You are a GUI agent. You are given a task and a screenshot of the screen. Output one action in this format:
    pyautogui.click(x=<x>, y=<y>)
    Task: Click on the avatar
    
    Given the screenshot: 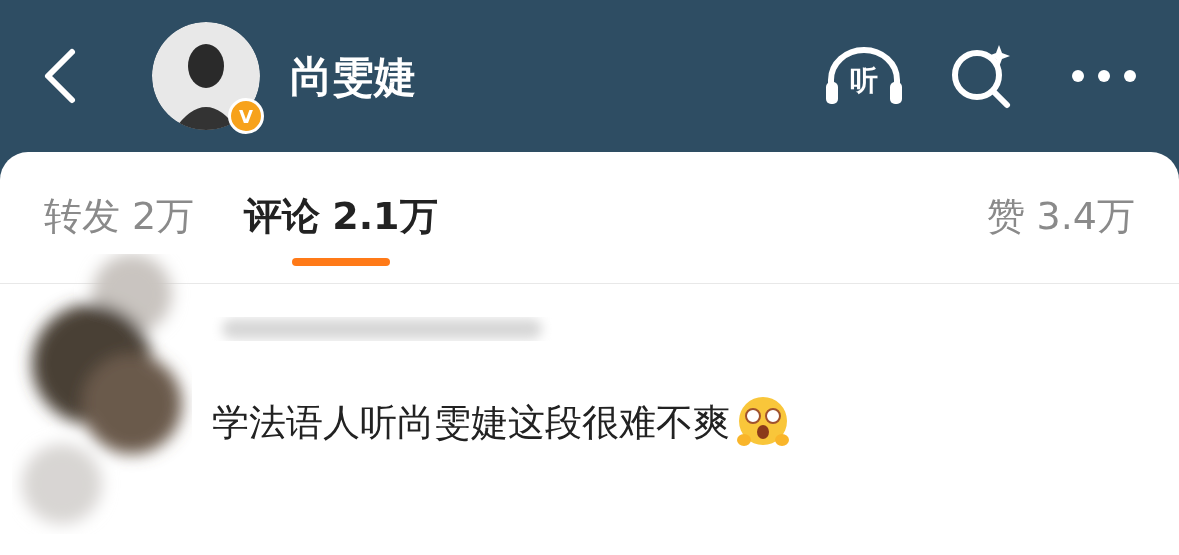 What is the action you would take?
    pyautogui.click(x=206, y=76)
    